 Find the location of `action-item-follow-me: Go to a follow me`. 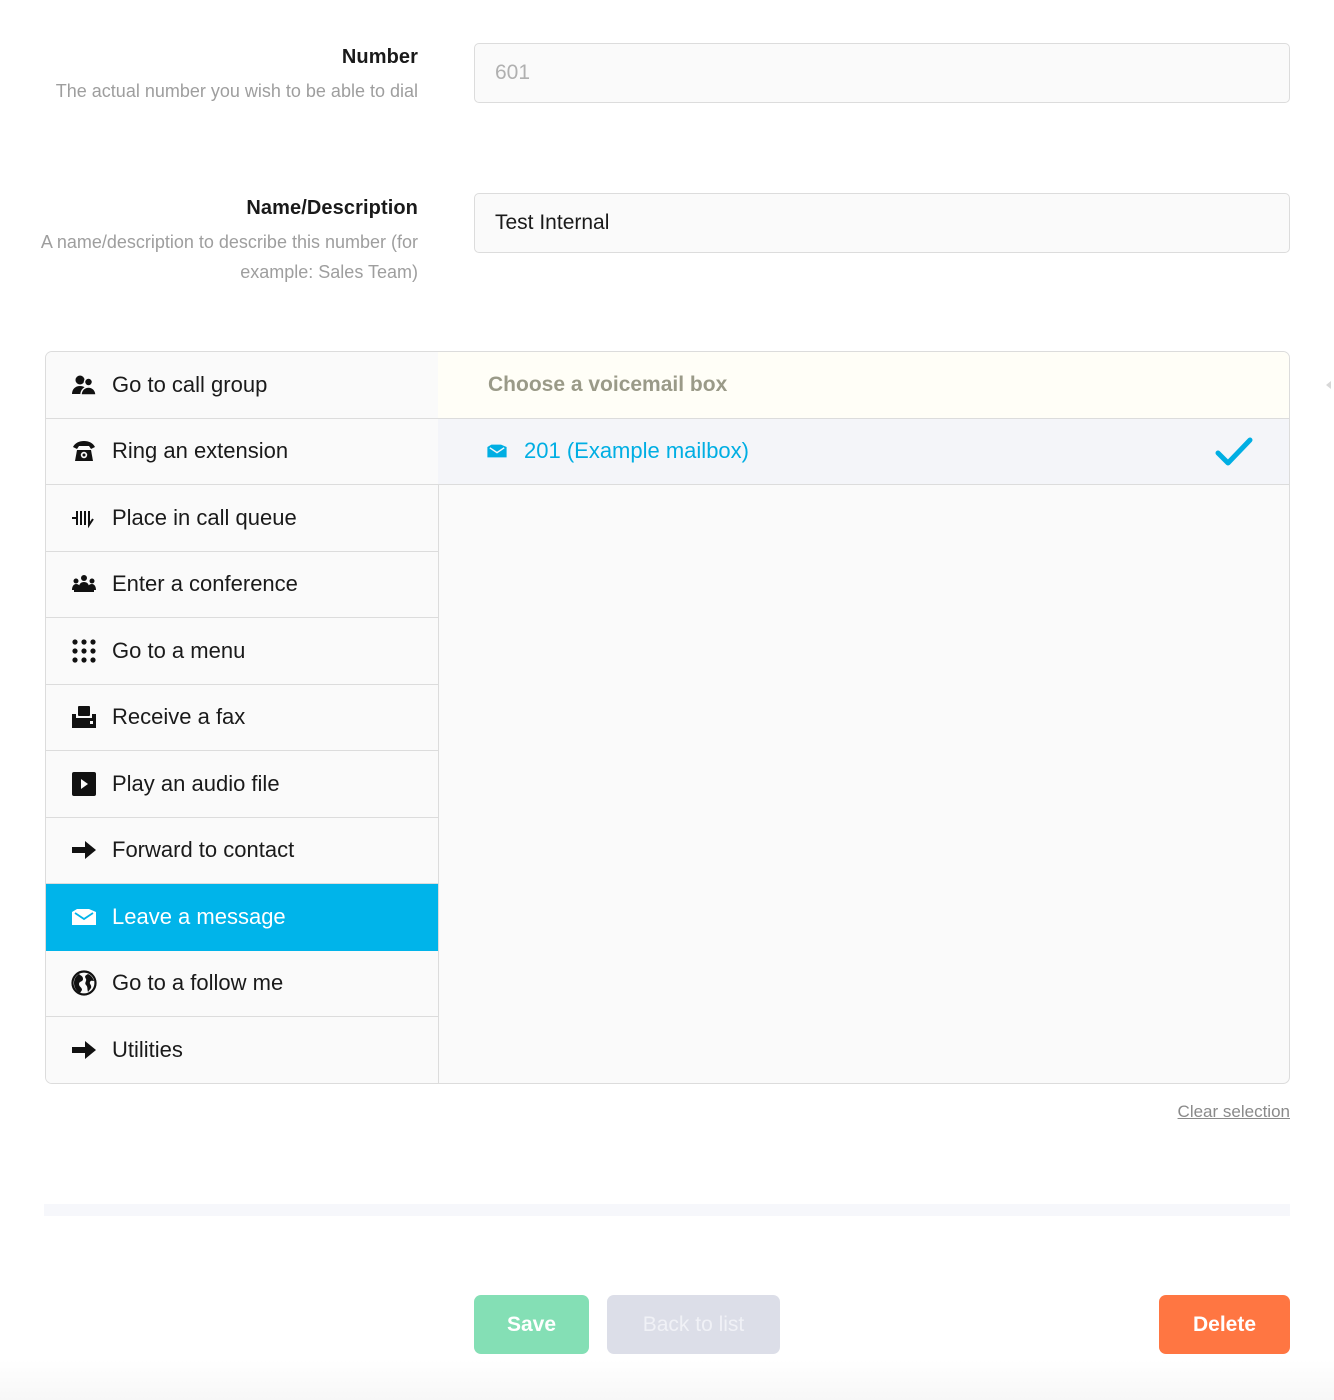

action-item-follow-me: Go to a follow me is located at coordinates (242, 983).